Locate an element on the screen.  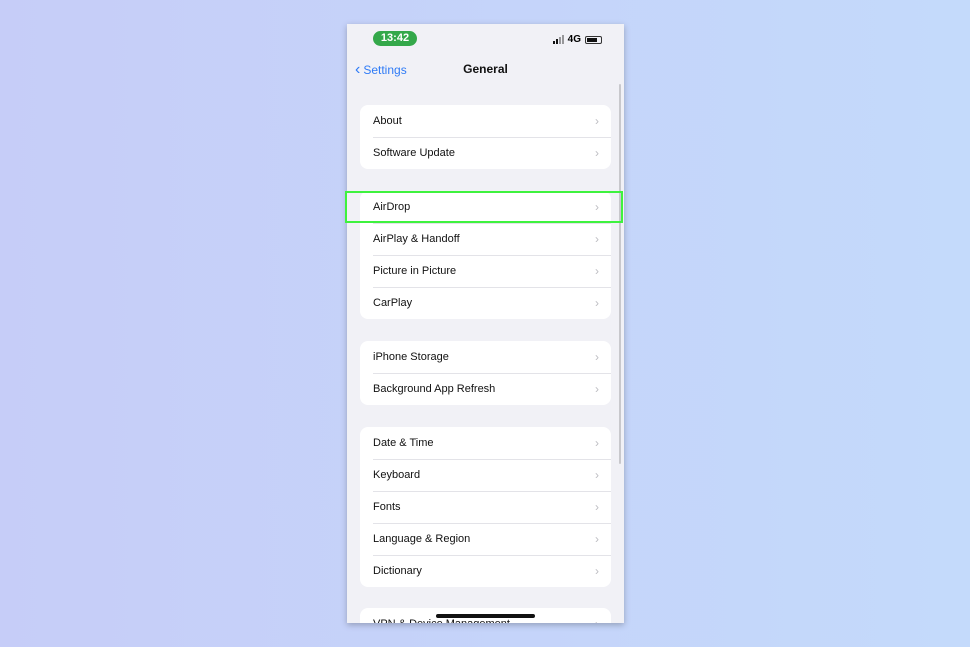
settings-group: About › Software Update › is located at coordinates (485, 137).